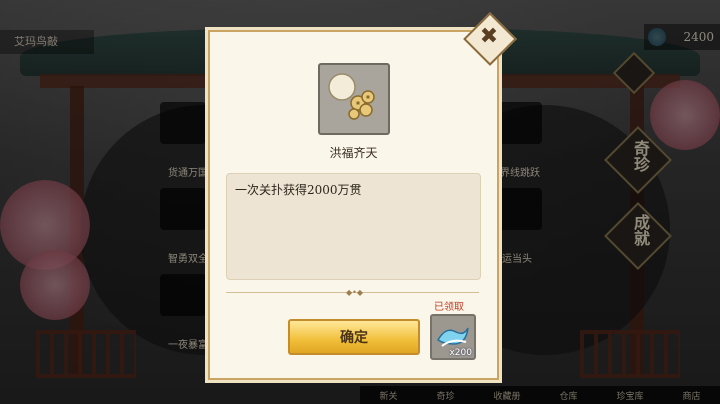  Describe the element at coordinates (353, 226) in the screenshot. I see `description-box: 一次关扑获得2000万贯` at that location.